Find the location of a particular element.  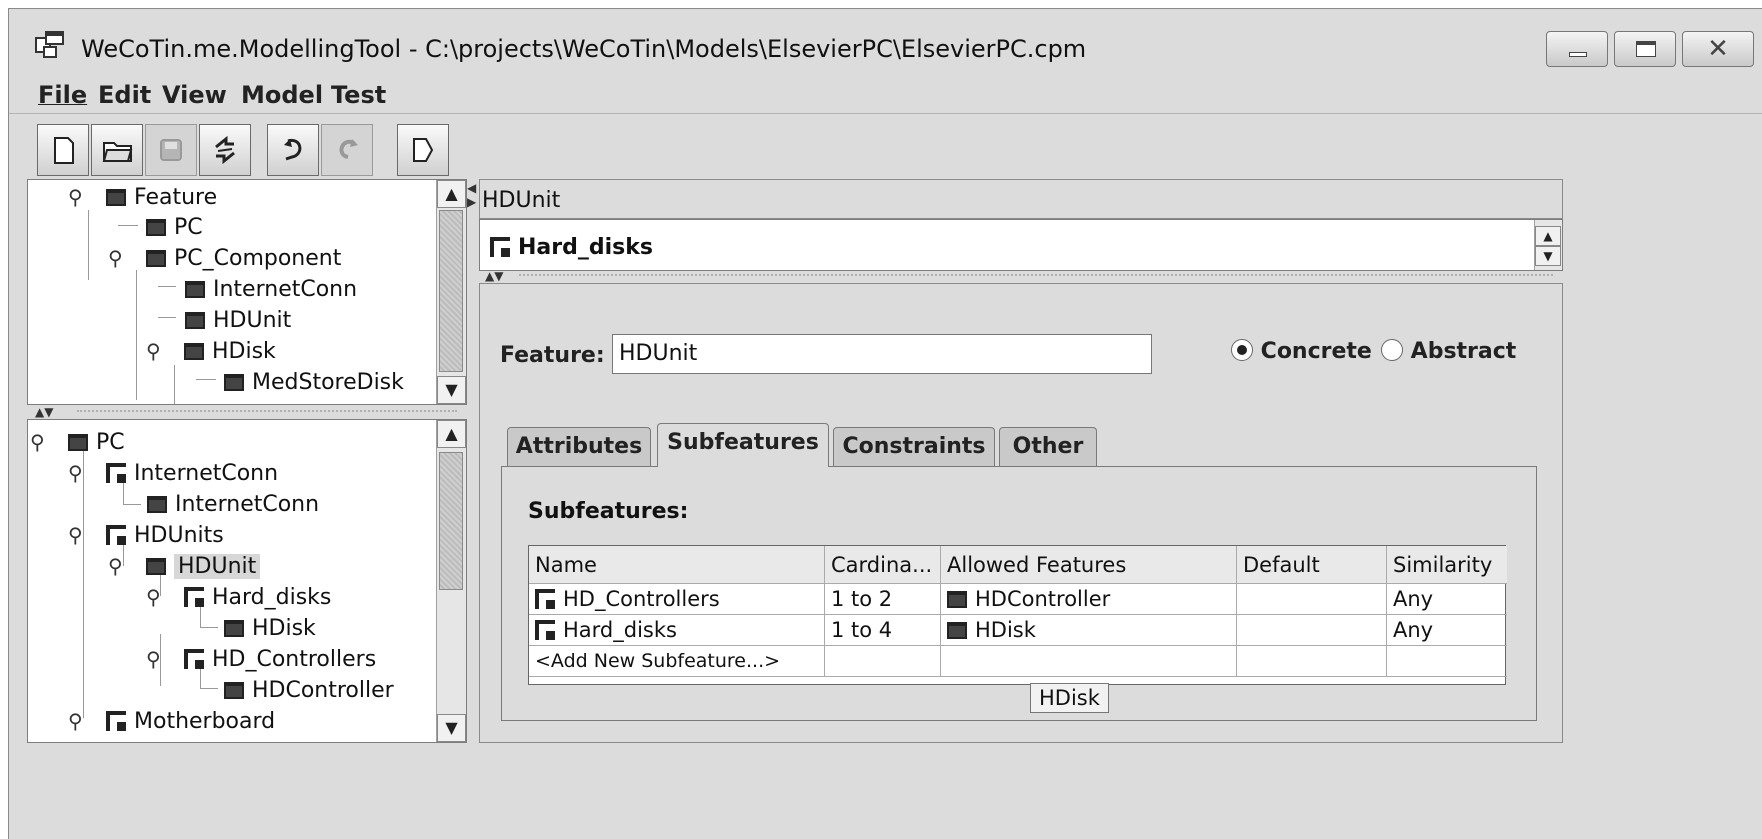

structure-row-hard-disks: ⚲ Hard_disks is located at coordinates (238, 597).